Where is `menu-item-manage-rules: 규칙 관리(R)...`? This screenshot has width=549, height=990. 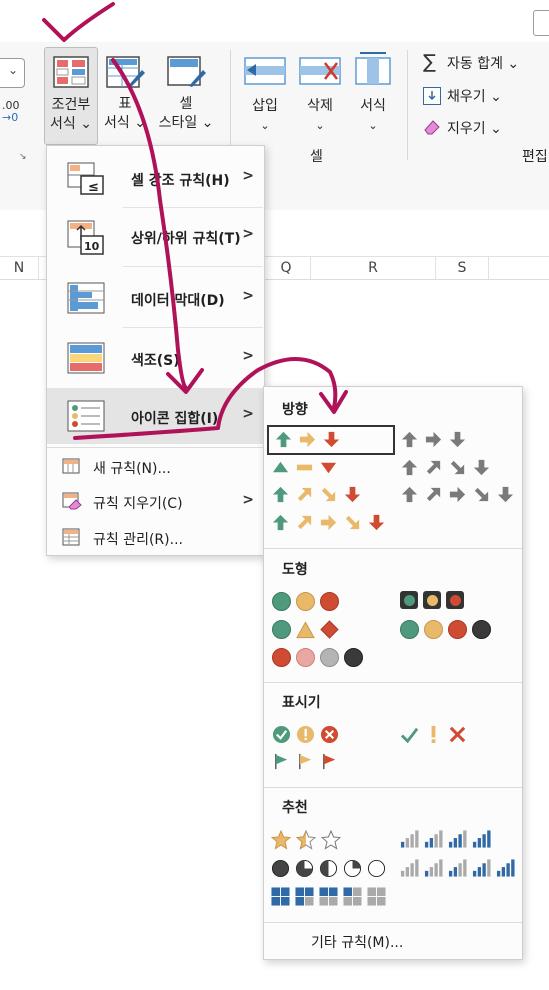 menu-item-manage-rules: 규칙 관리(R)... is located at coordinates (155, 538).